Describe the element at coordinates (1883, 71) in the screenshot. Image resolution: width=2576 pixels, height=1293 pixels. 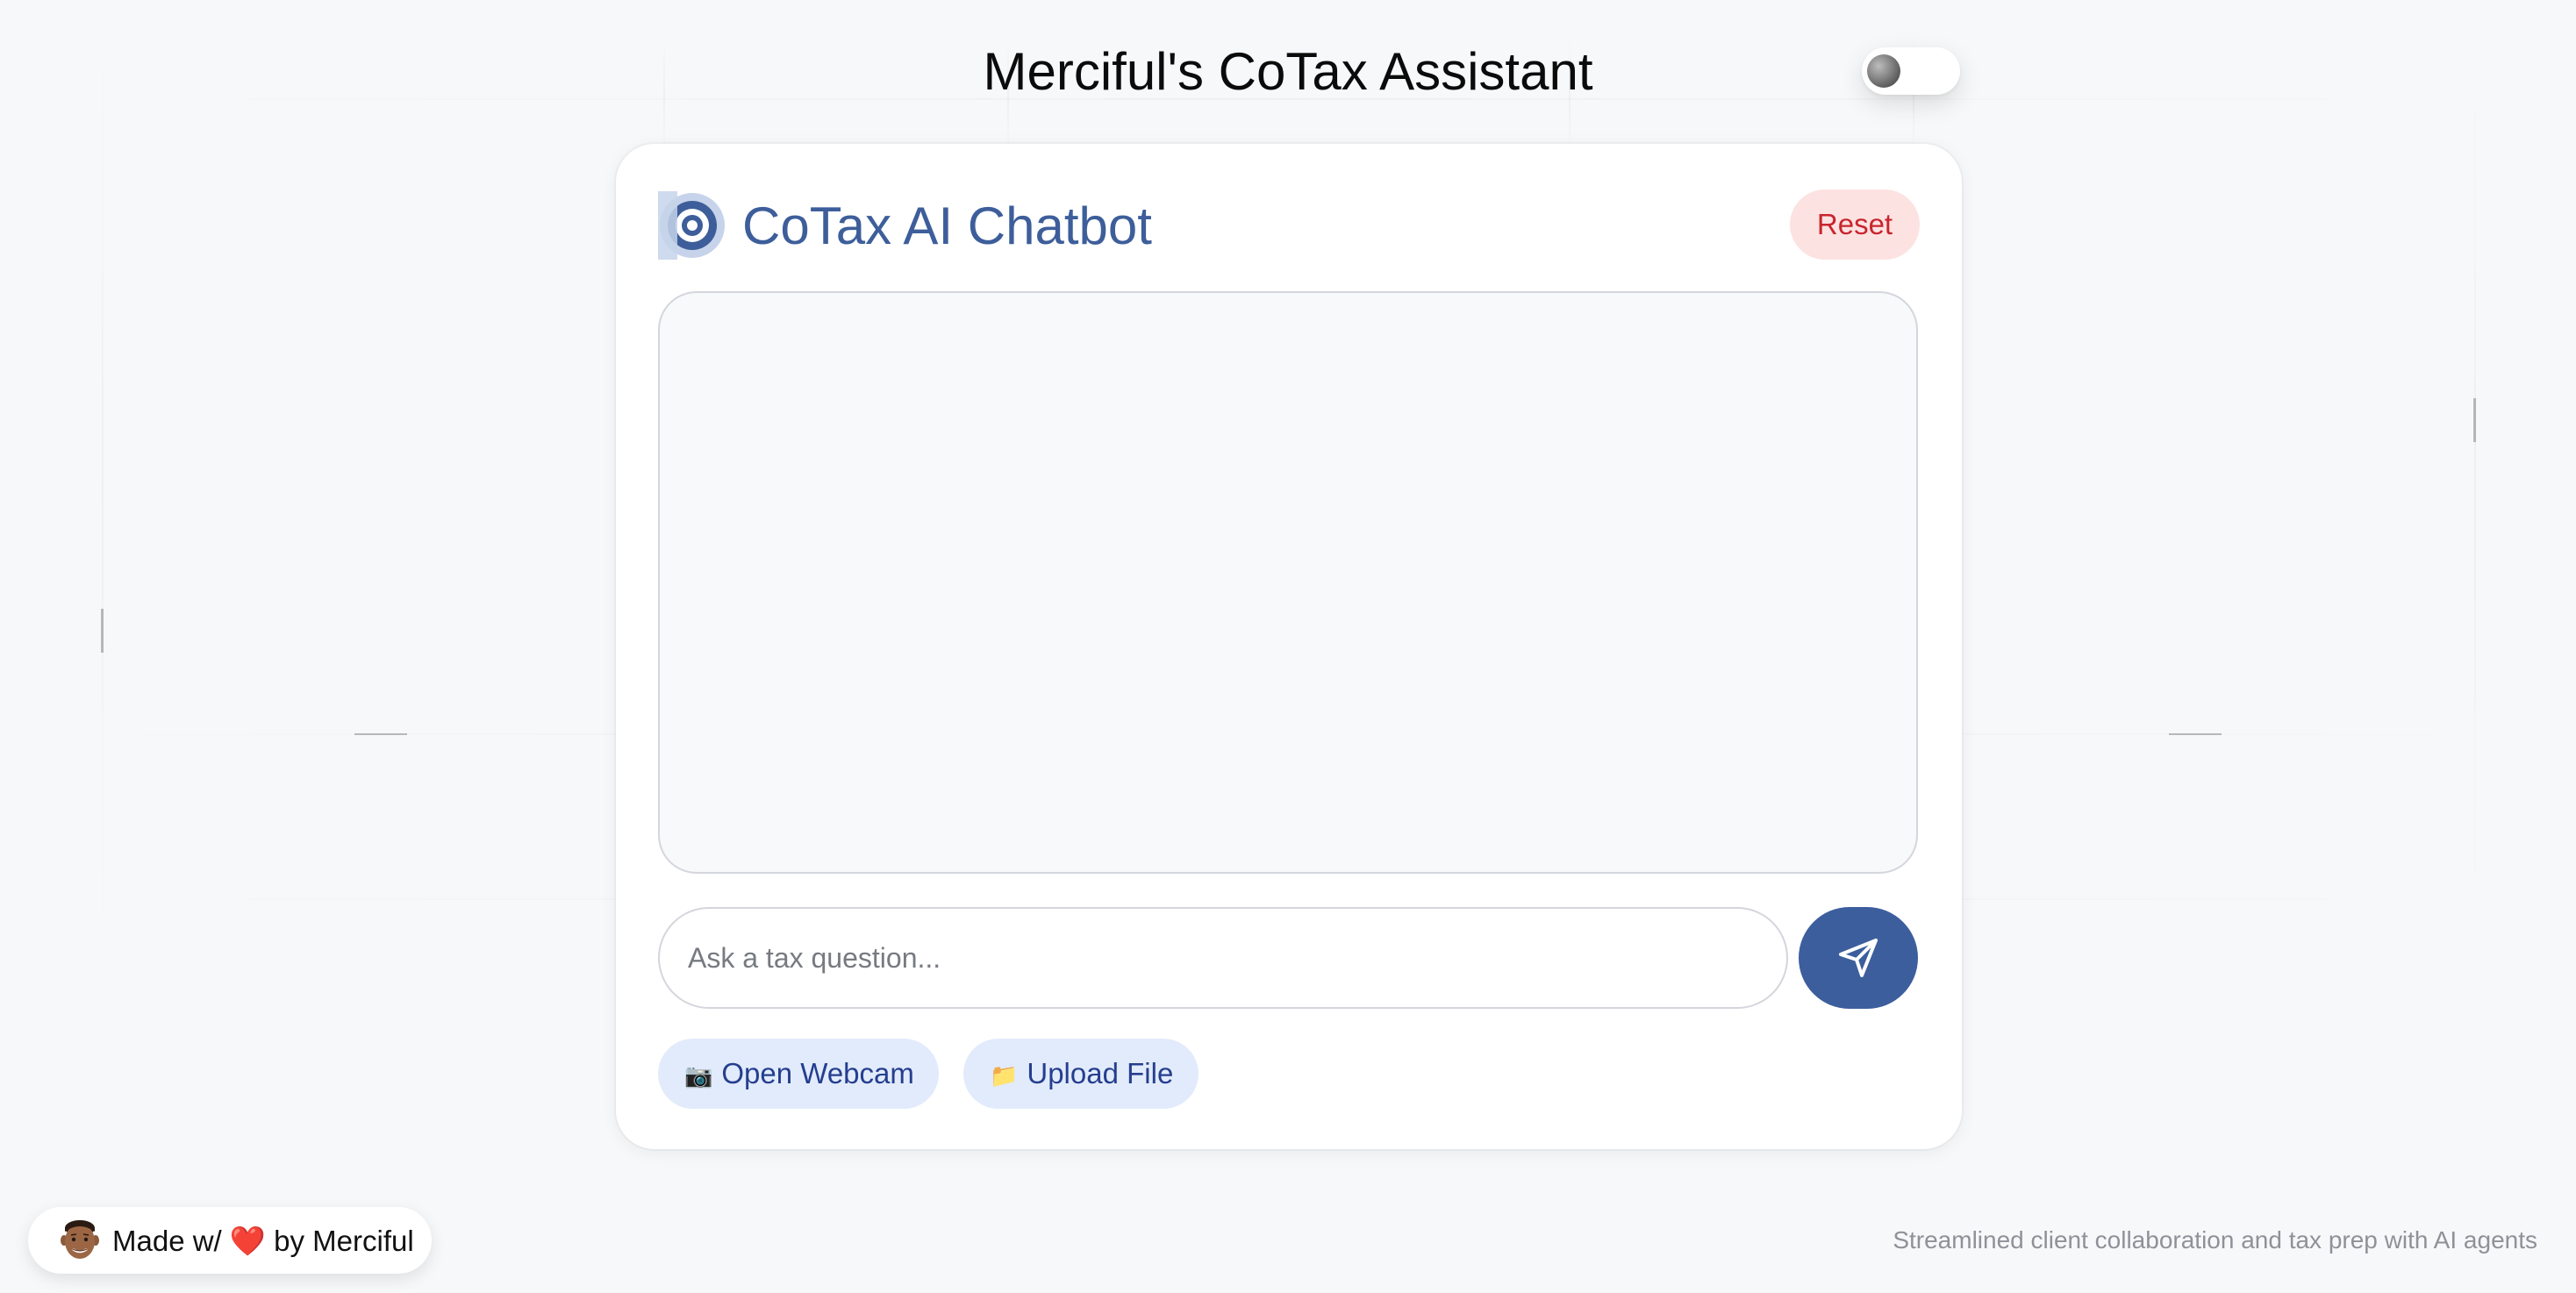
I see `toggle-knob` at that location.